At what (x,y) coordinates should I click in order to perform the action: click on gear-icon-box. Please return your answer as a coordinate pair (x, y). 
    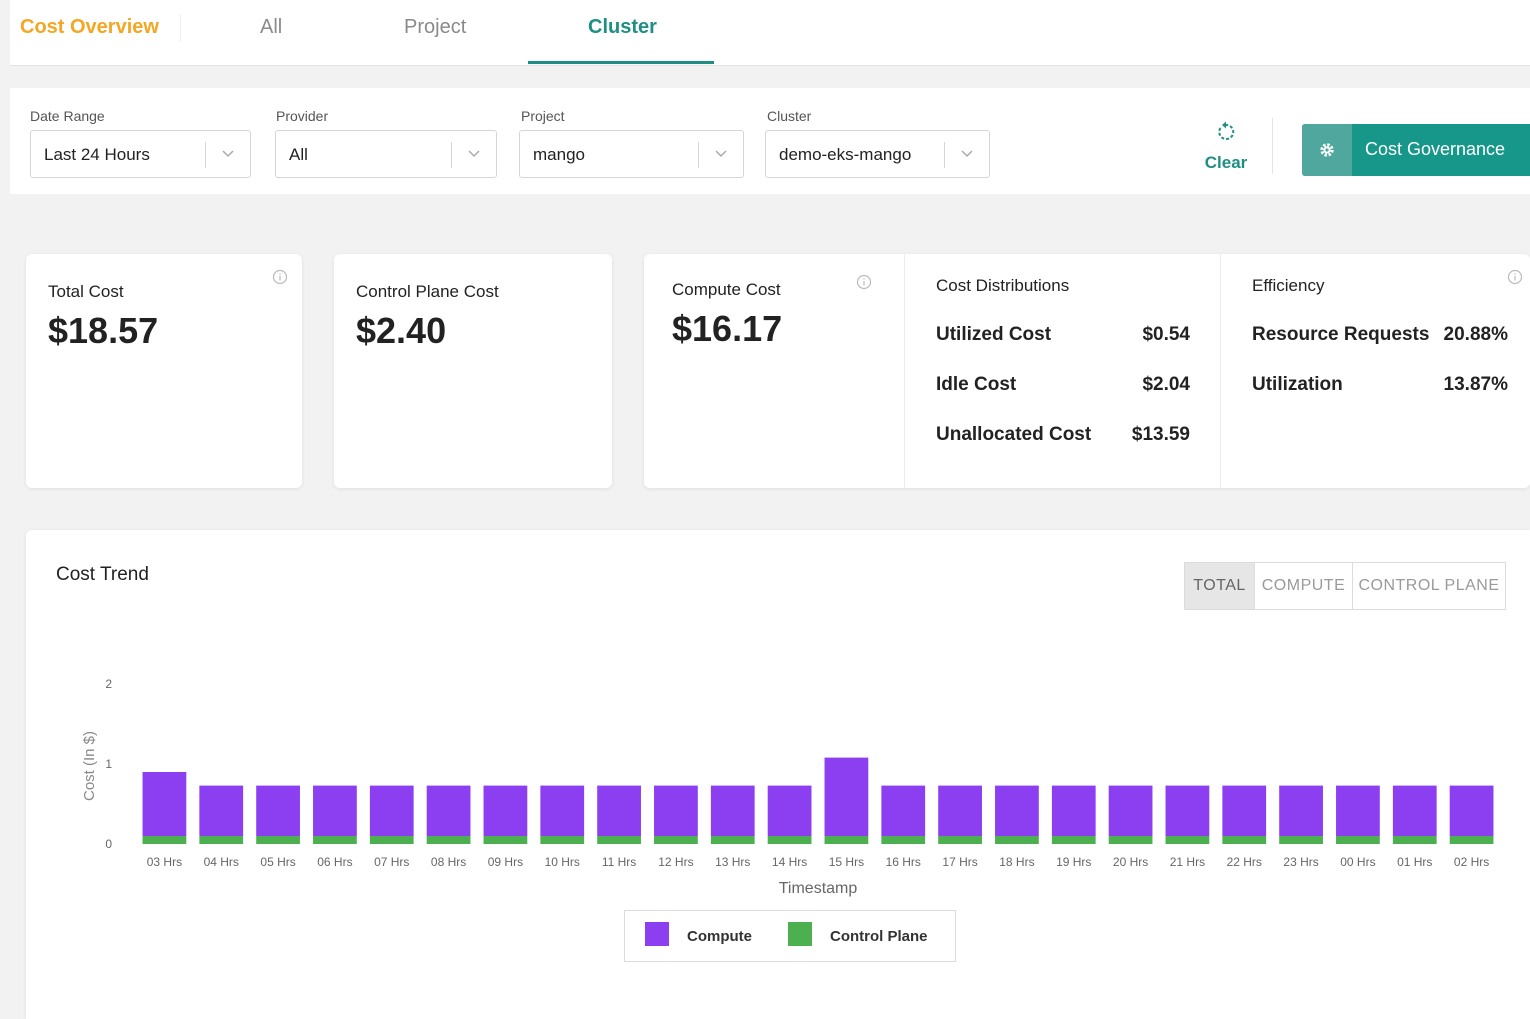
    Looking at the image, I should click on (1327, 150).